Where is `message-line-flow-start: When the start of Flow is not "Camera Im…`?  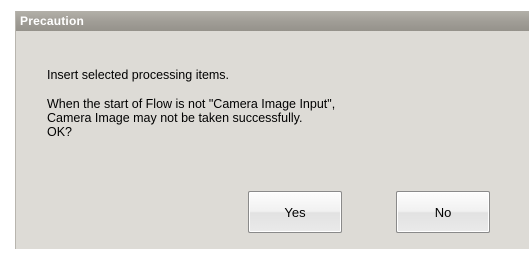 message-line-flow-start: When the start of Flow is not "Camera Im… is located at coordinates (191, 104).